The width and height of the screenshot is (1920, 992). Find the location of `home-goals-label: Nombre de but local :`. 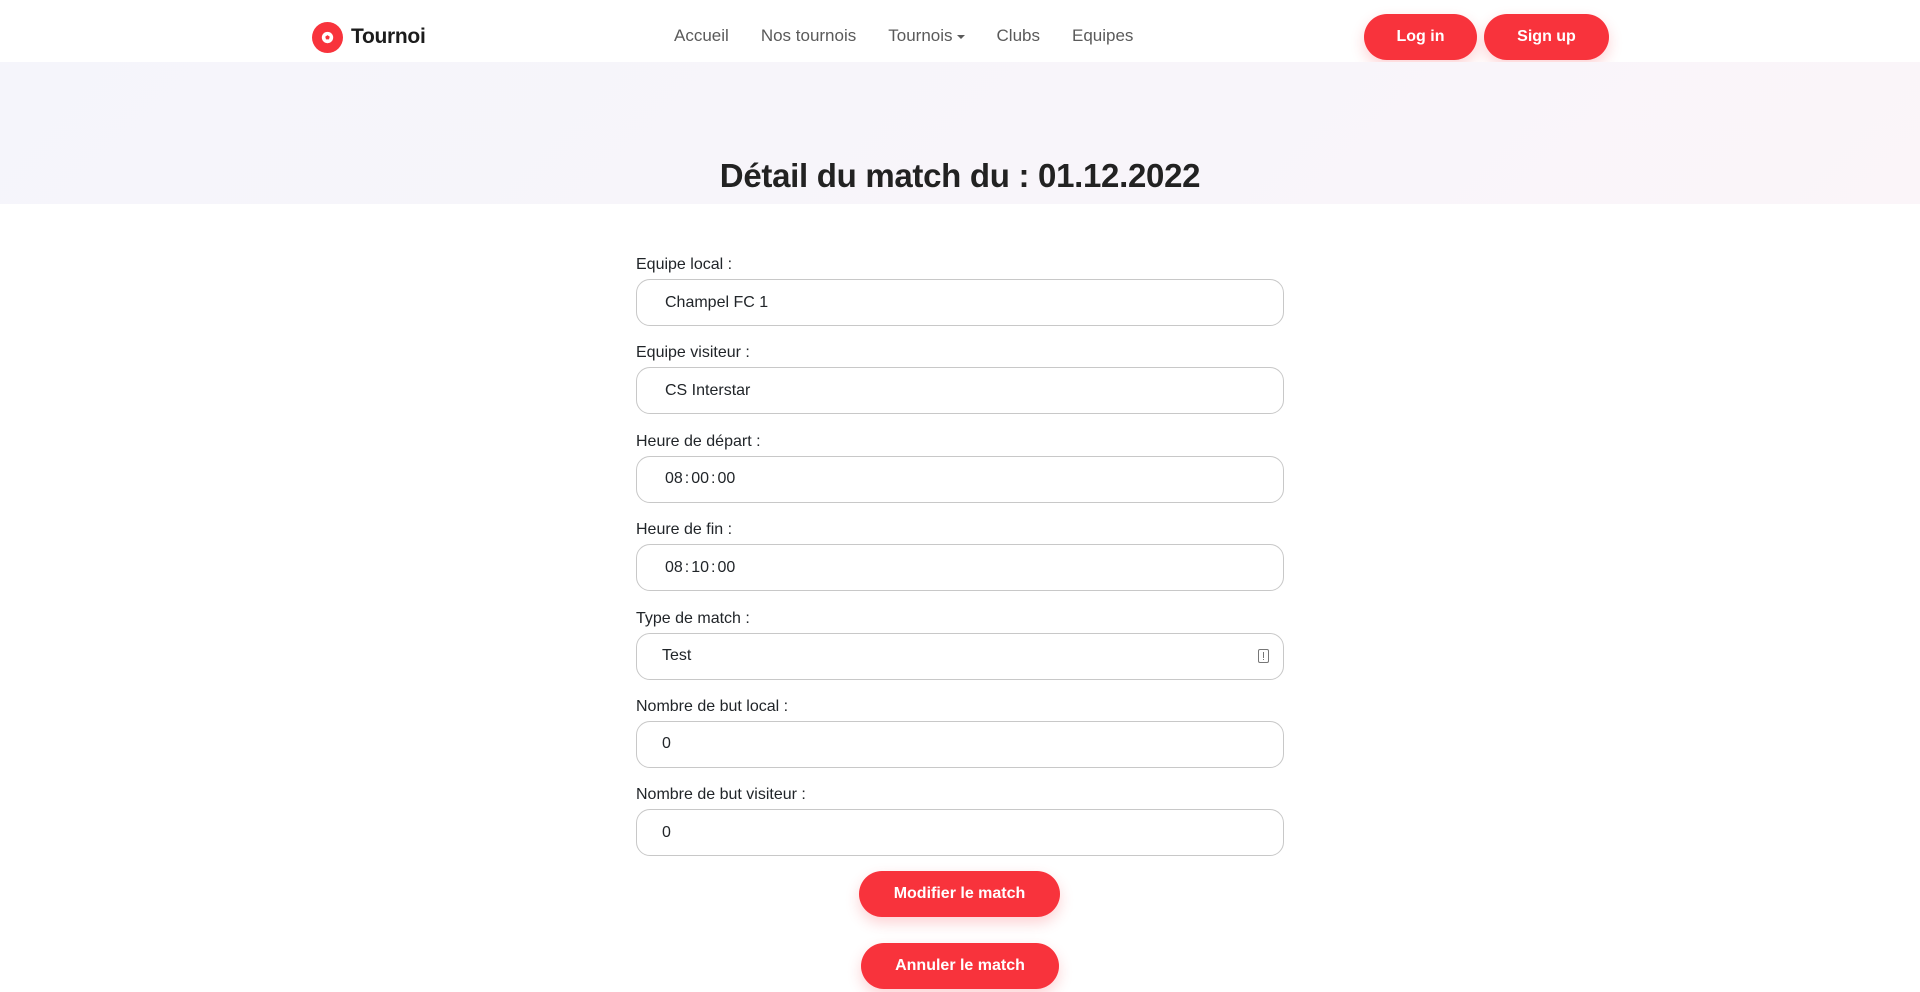

home-goals-label: Nombre de but local : is located at coordinates (712, 706).